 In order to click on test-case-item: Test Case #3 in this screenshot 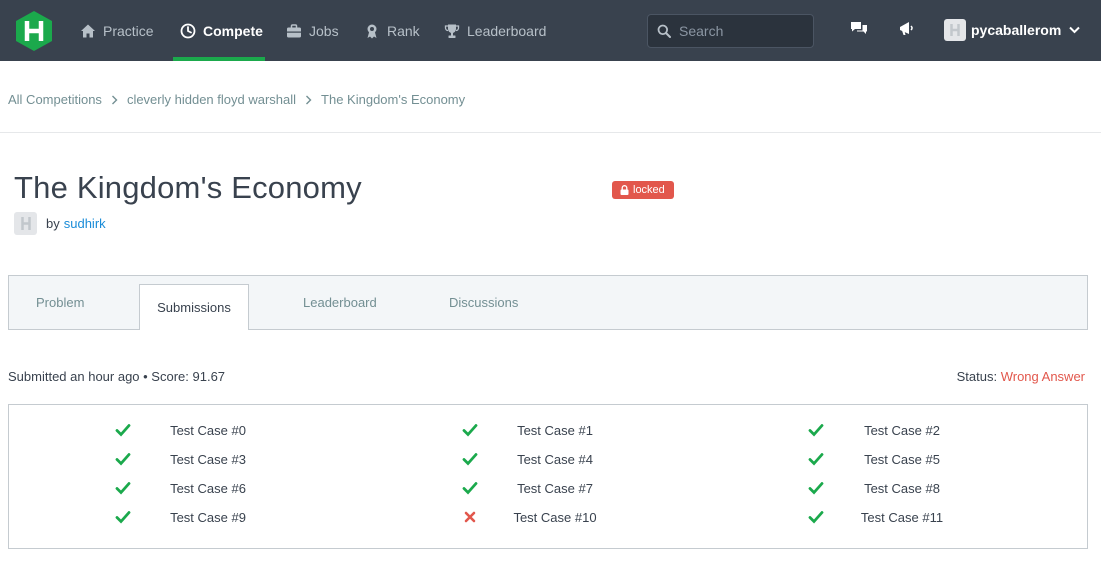, I will do `click(548, 459)`.